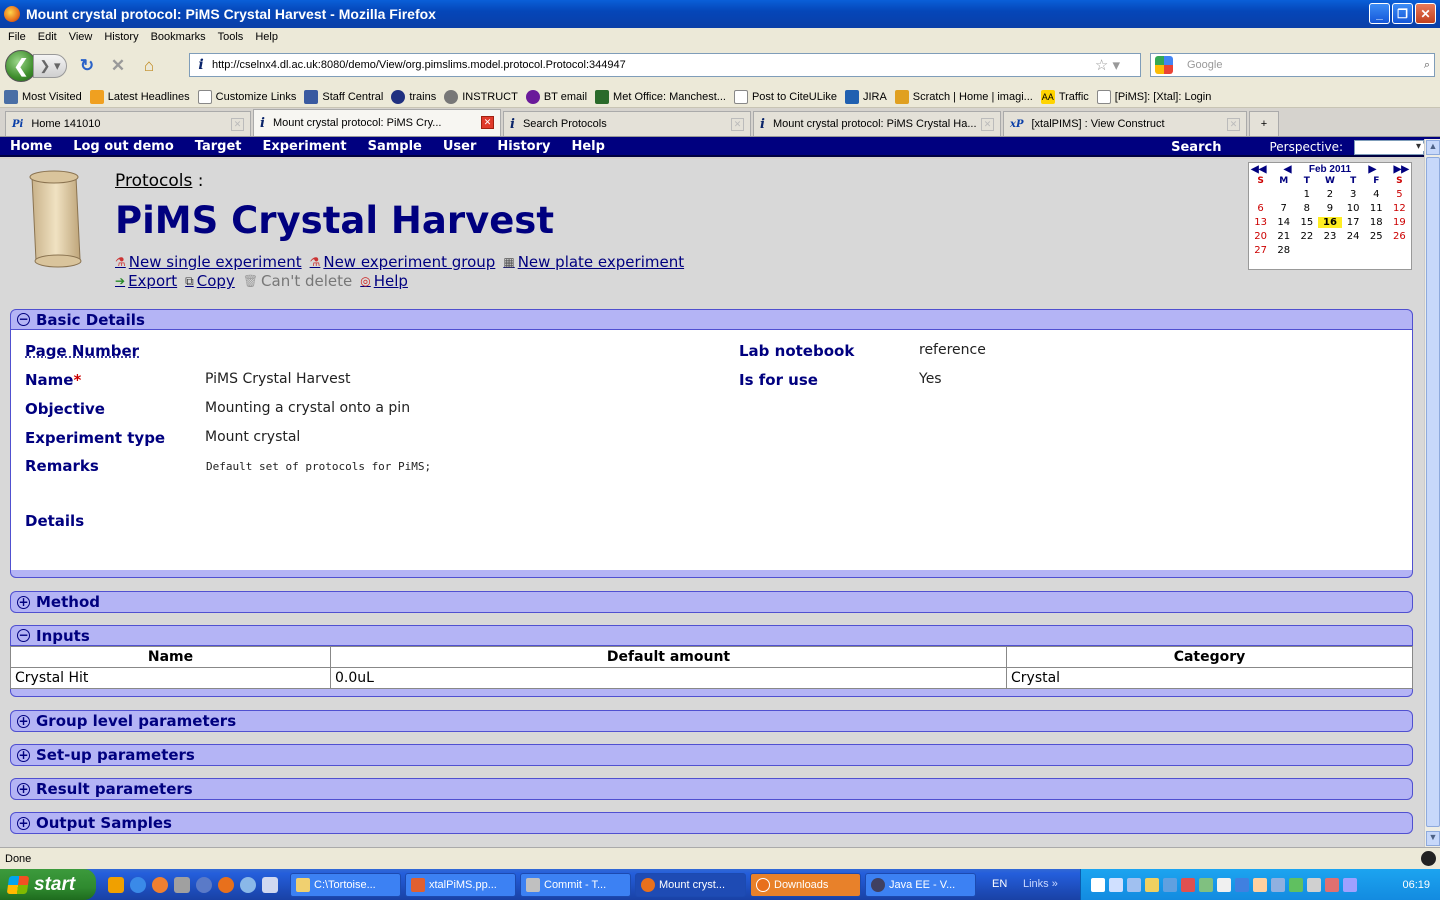 The height and width of the screenshot is (900, 1440). Describe the element at coordinates (121, 37) in the screenshot. I see `menu-history: History` at that location.